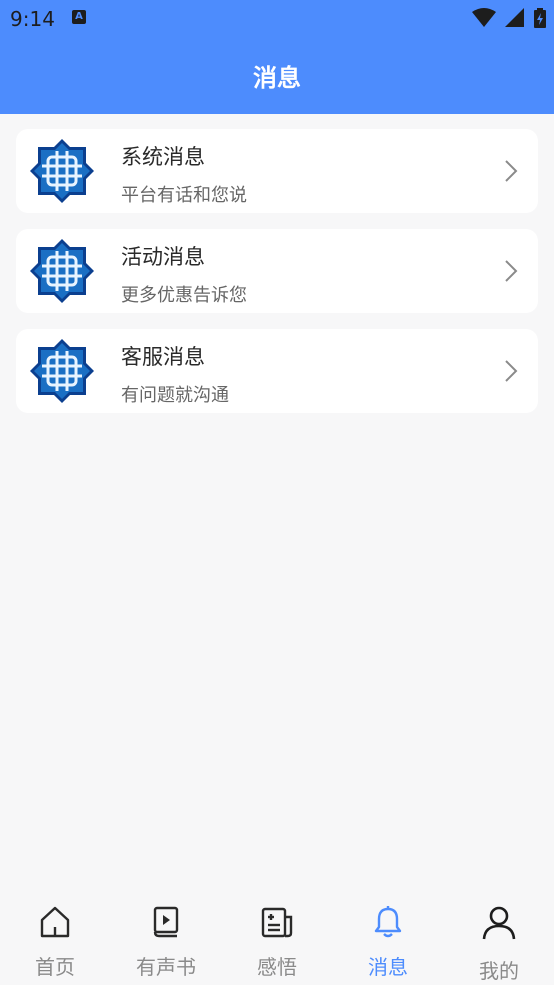 The width and height of the screenshot is (554, 985). I want to click on tab-insights: 感悟, so click(277, 940).